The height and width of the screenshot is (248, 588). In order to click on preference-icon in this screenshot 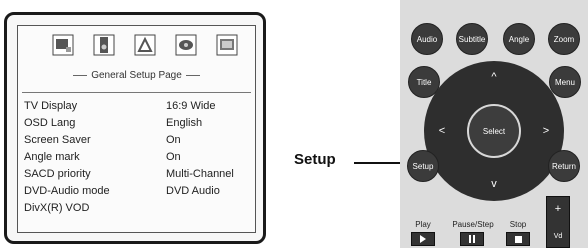, I will do `click(227, 45)`.